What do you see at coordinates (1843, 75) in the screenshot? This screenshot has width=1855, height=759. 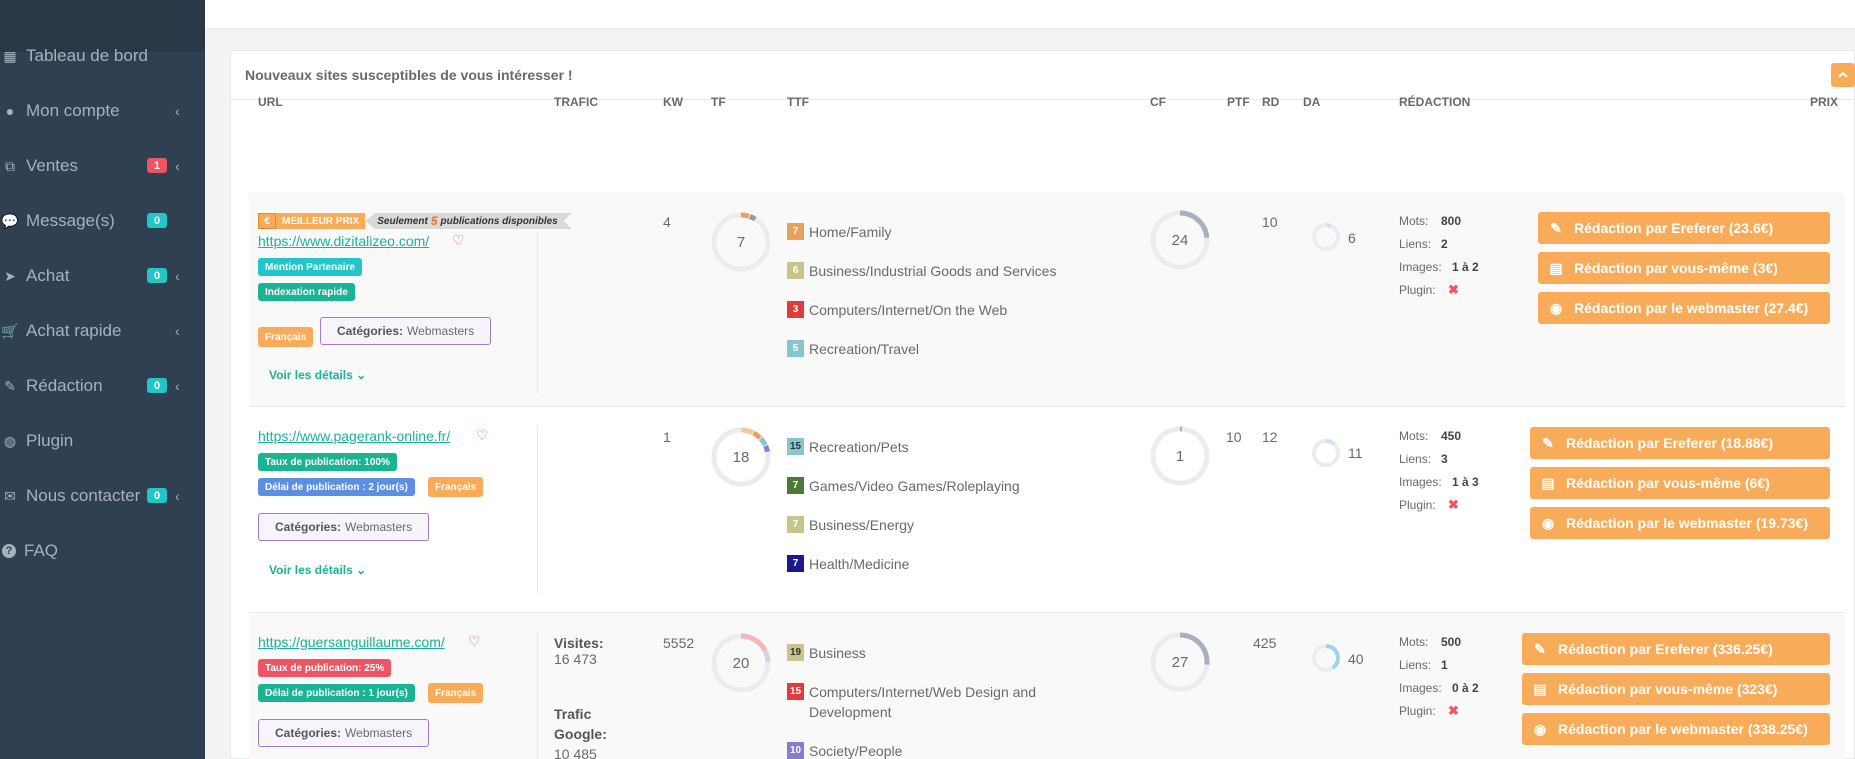 I see `collapse-button` at bounding box center [1843, 75].